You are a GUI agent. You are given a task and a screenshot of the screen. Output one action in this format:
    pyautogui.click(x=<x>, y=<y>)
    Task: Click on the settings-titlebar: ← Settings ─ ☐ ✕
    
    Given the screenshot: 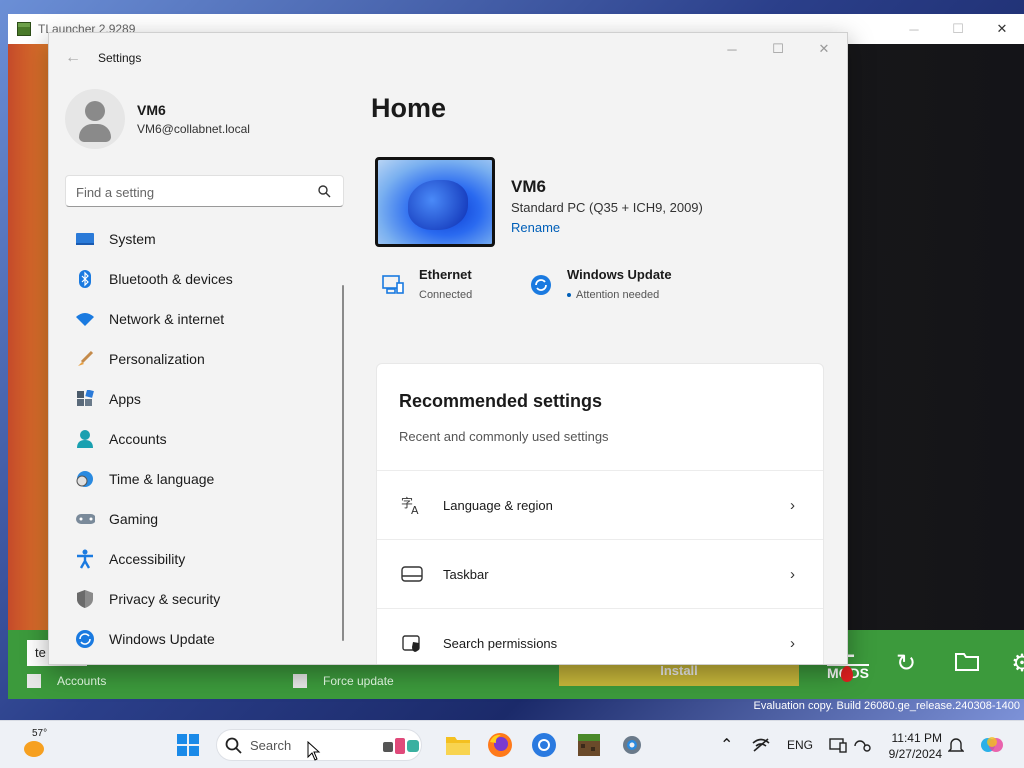 What is the action you would take?
    pyautogui.click(x=448, y=57)
    